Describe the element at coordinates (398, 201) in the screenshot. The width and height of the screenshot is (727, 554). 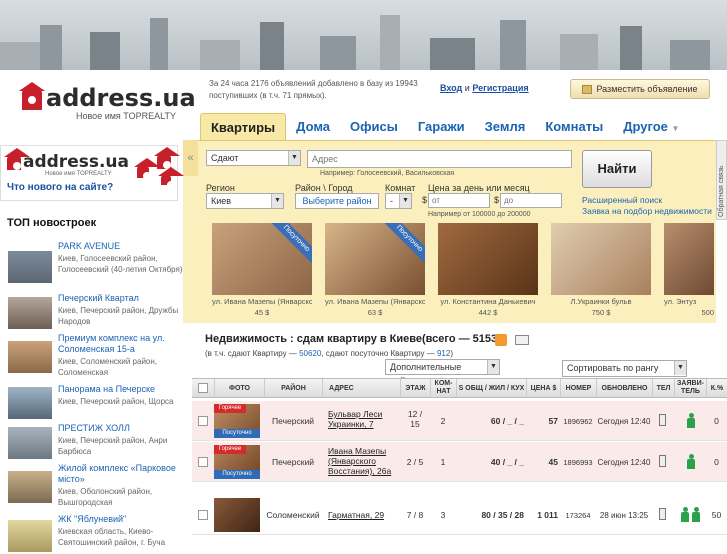
I see `rooms-select: - ▼` at that location.